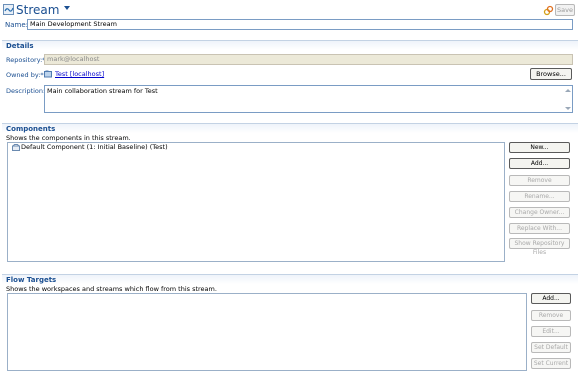 The height and width of the screenshot is (378, 580). Describe the element at coordinates (300, 24) in the screenshot. I see `name-input: Main Development Stream` at that location.